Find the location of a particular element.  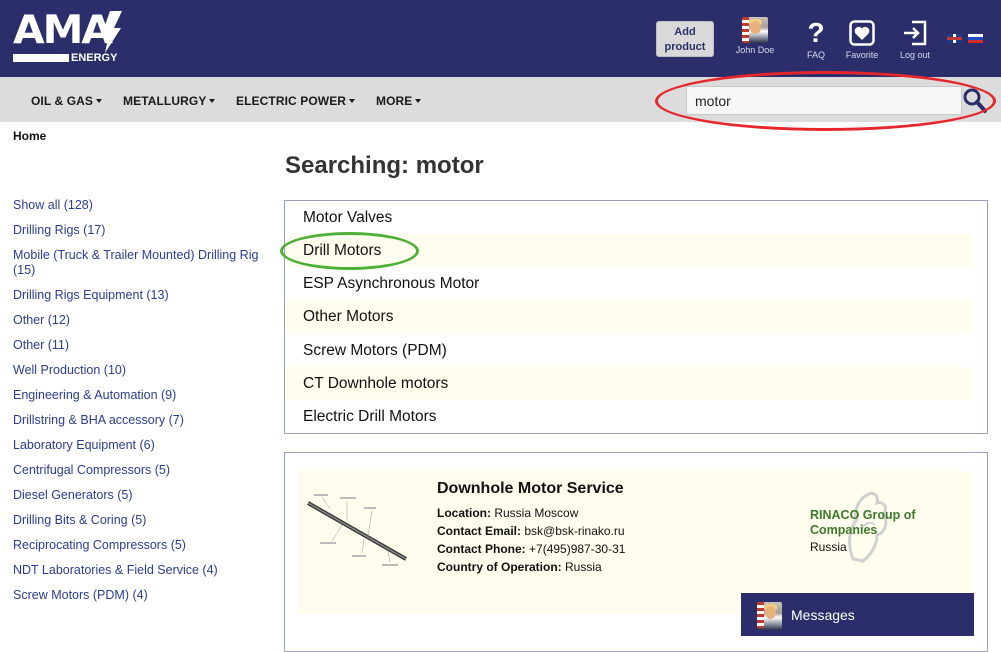

filter-drilling-rigs-equipment: Drilling Rigs Equipment (13) is located at coordinates (140, 295).